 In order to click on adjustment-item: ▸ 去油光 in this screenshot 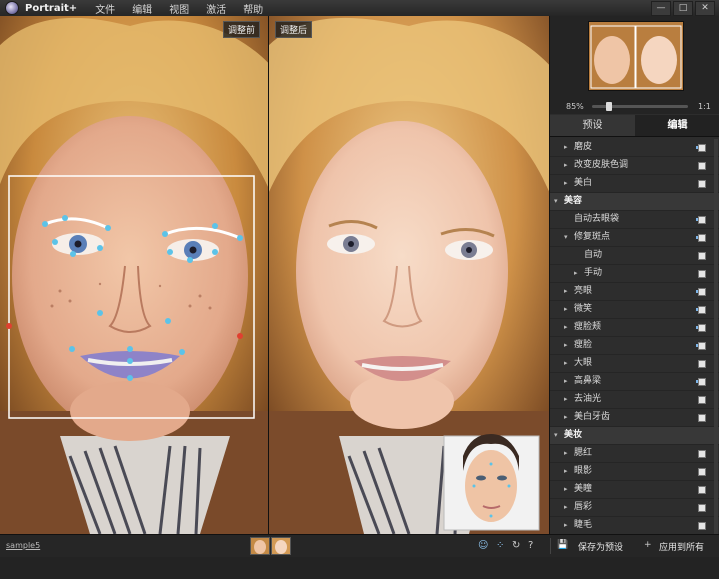, I will do `click(634, 400)`.